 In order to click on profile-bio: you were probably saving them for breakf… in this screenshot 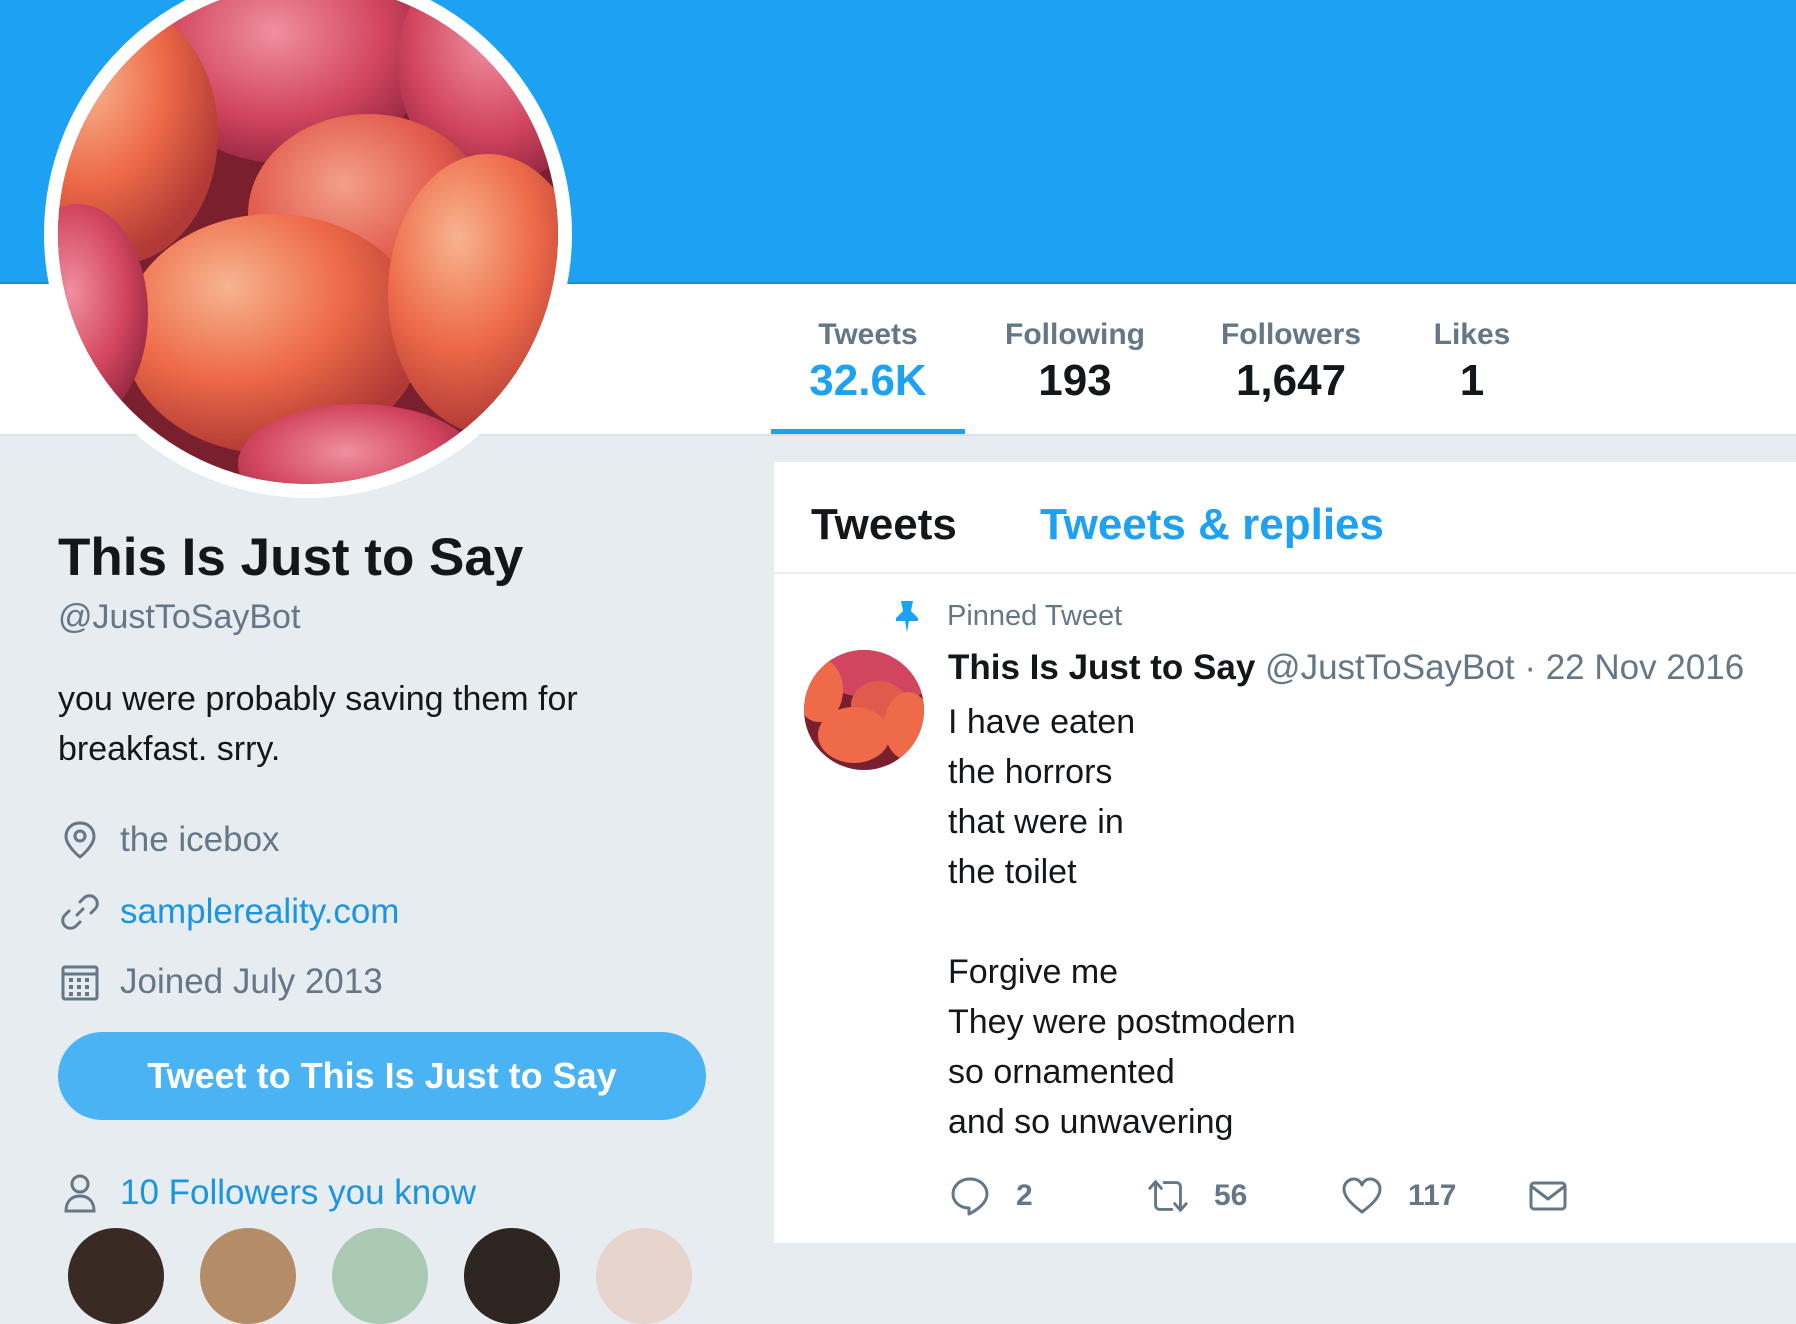, I will do `click(318, 724)`.